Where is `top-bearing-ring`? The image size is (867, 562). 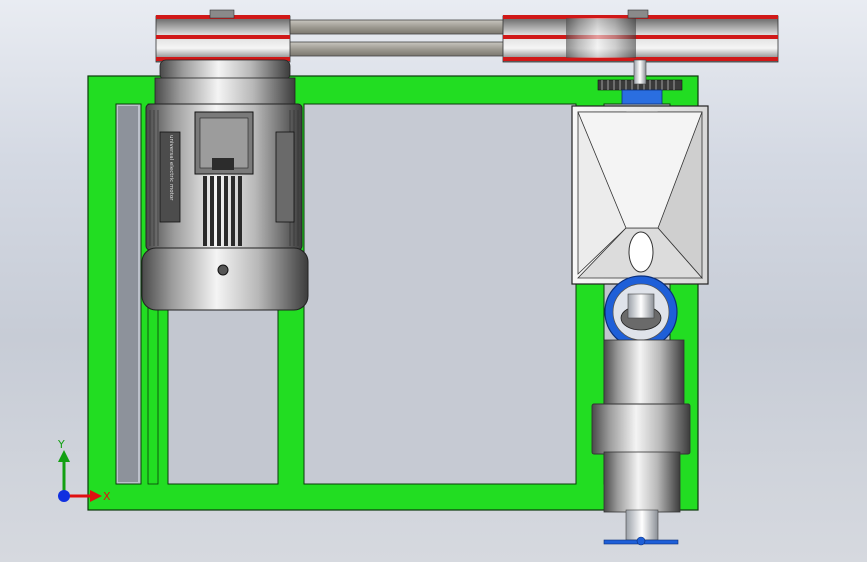
top-bearing-ring is located at coordinates (642, 97).